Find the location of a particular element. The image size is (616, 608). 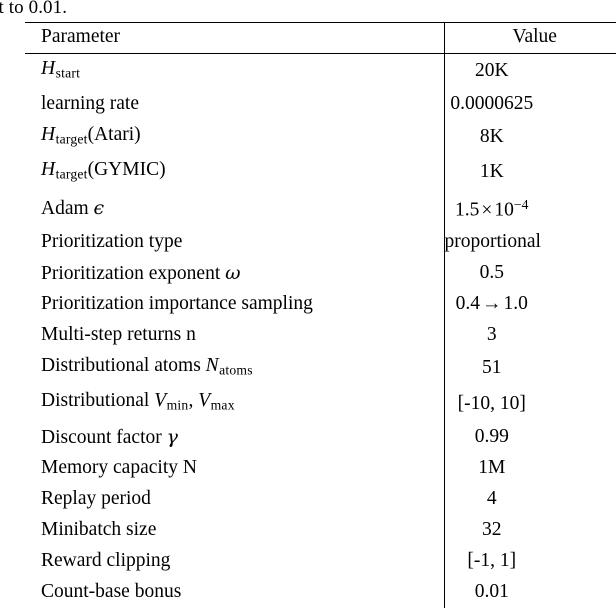

cell-value: 0.01 is located at coordinates (529, 592).